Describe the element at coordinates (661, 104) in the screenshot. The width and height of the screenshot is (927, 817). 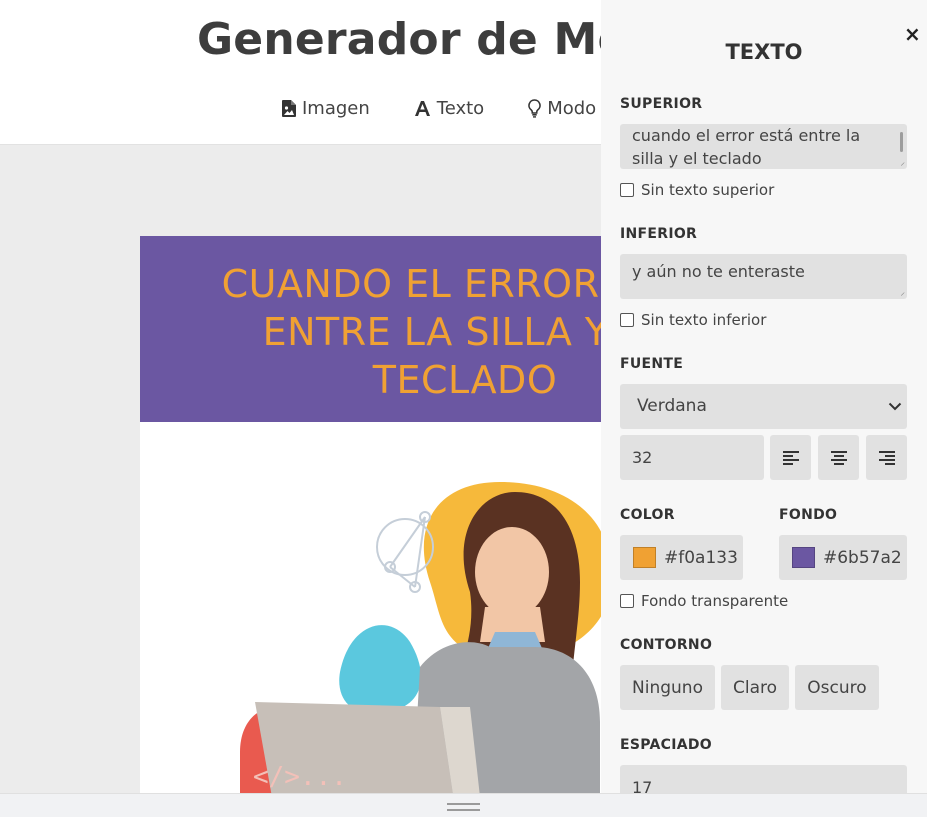
I see `superior-label: SUPERIOR` at that location.